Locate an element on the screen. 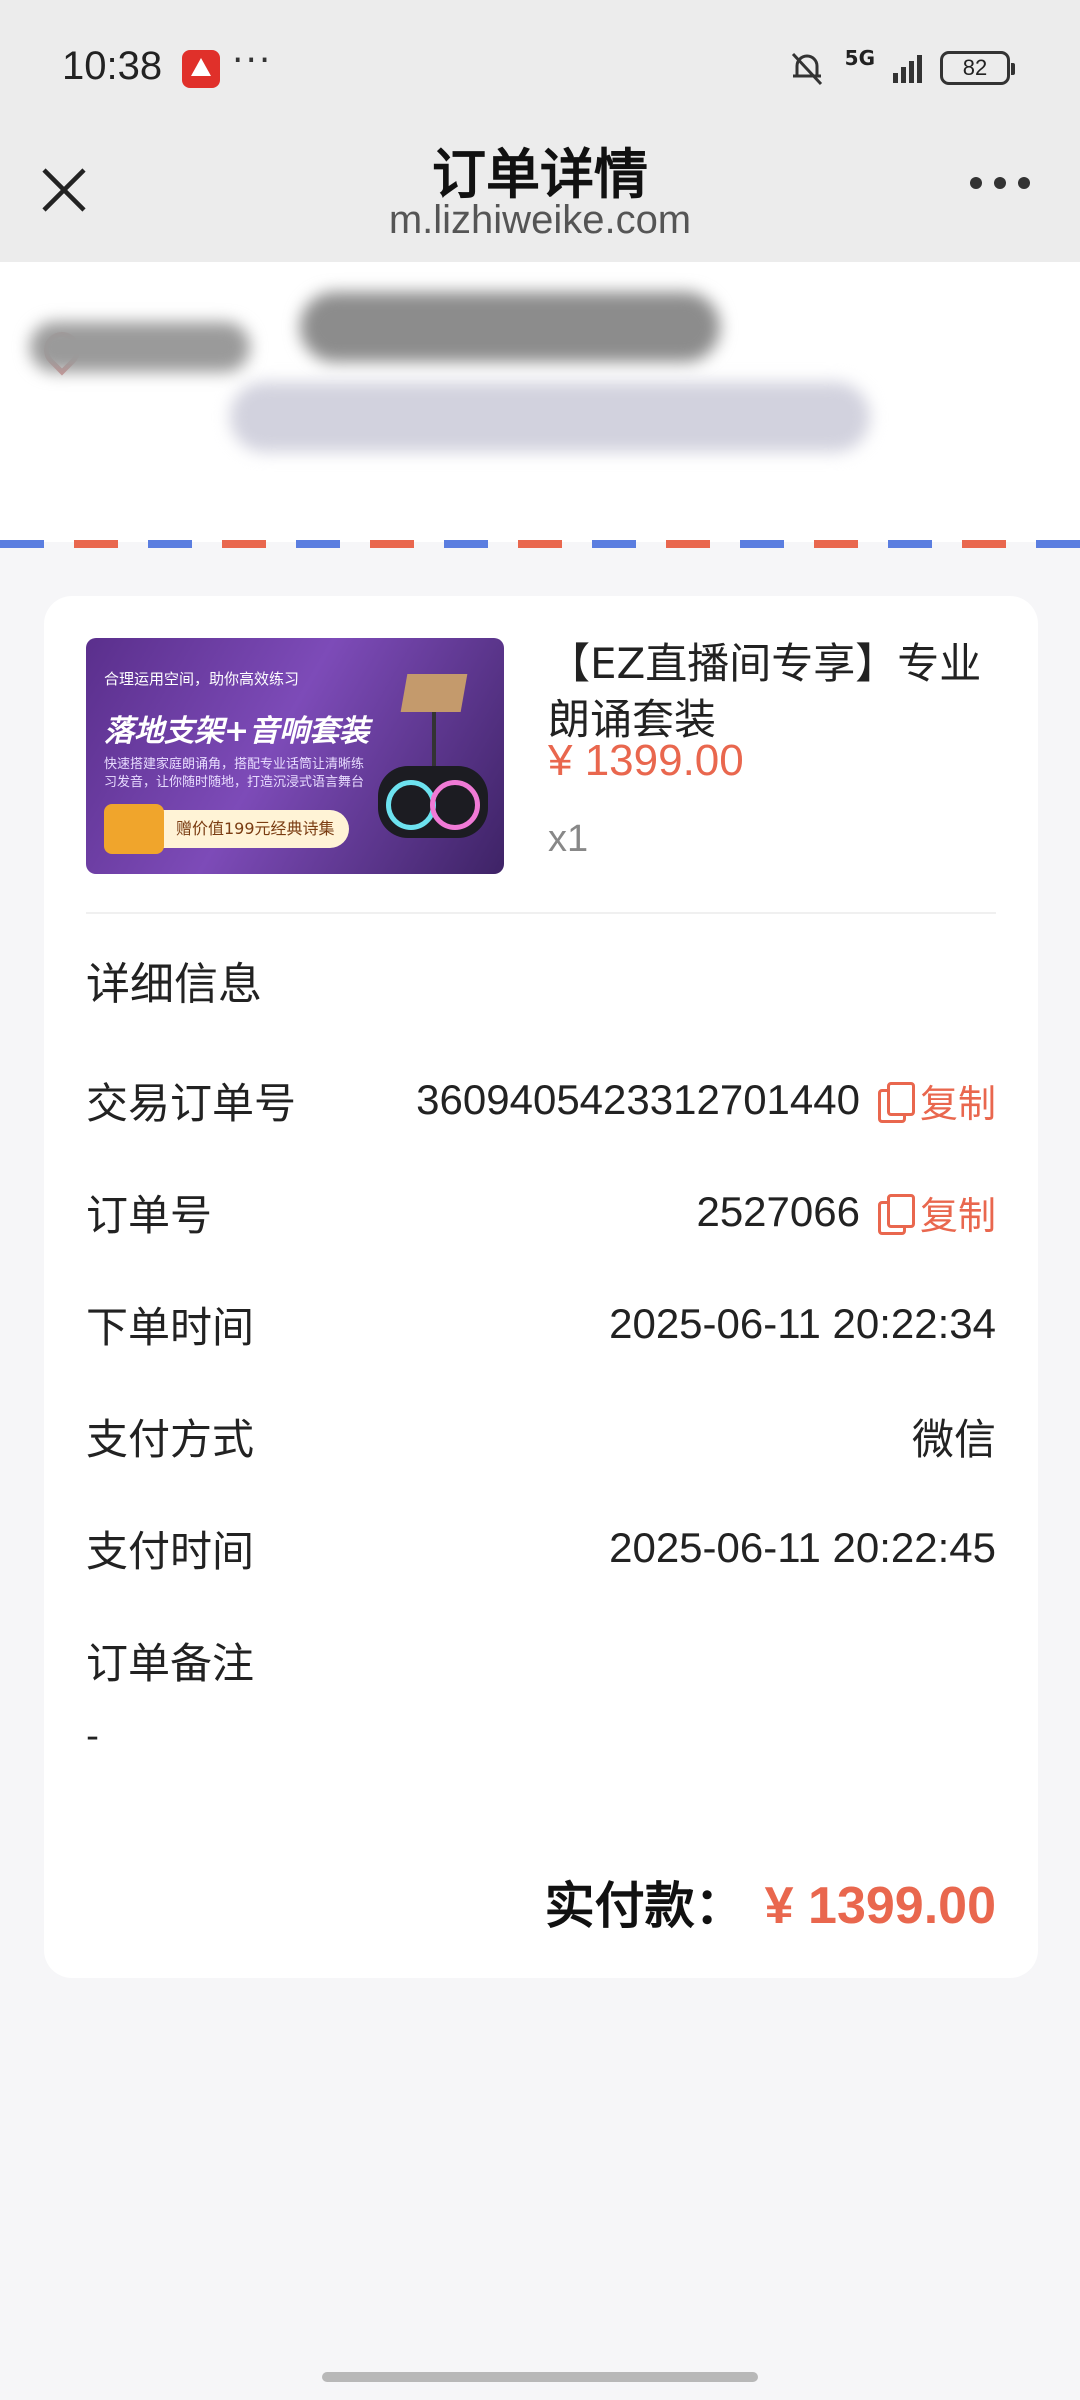 This screenshot has width=1080, height=2400. product-title: 【EZ直播间专享】专业朗诵套装 is located at coordinates (778, 688).